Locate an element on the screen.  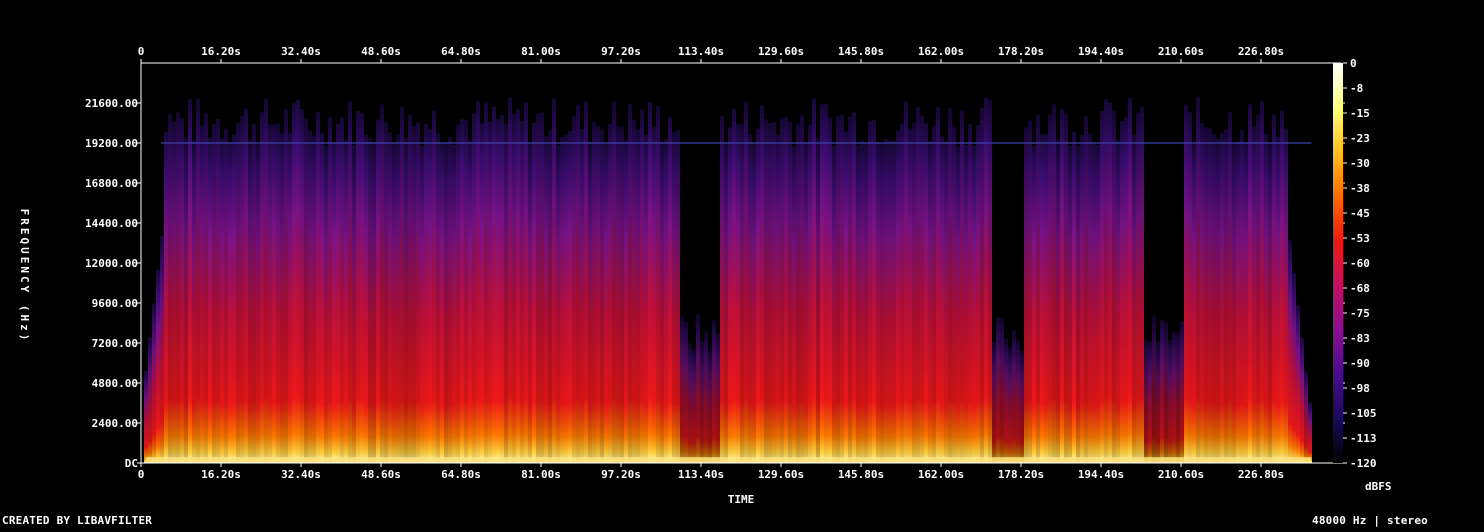
colorbar-tick-label: -90 is located at coordinates (1360, 363).